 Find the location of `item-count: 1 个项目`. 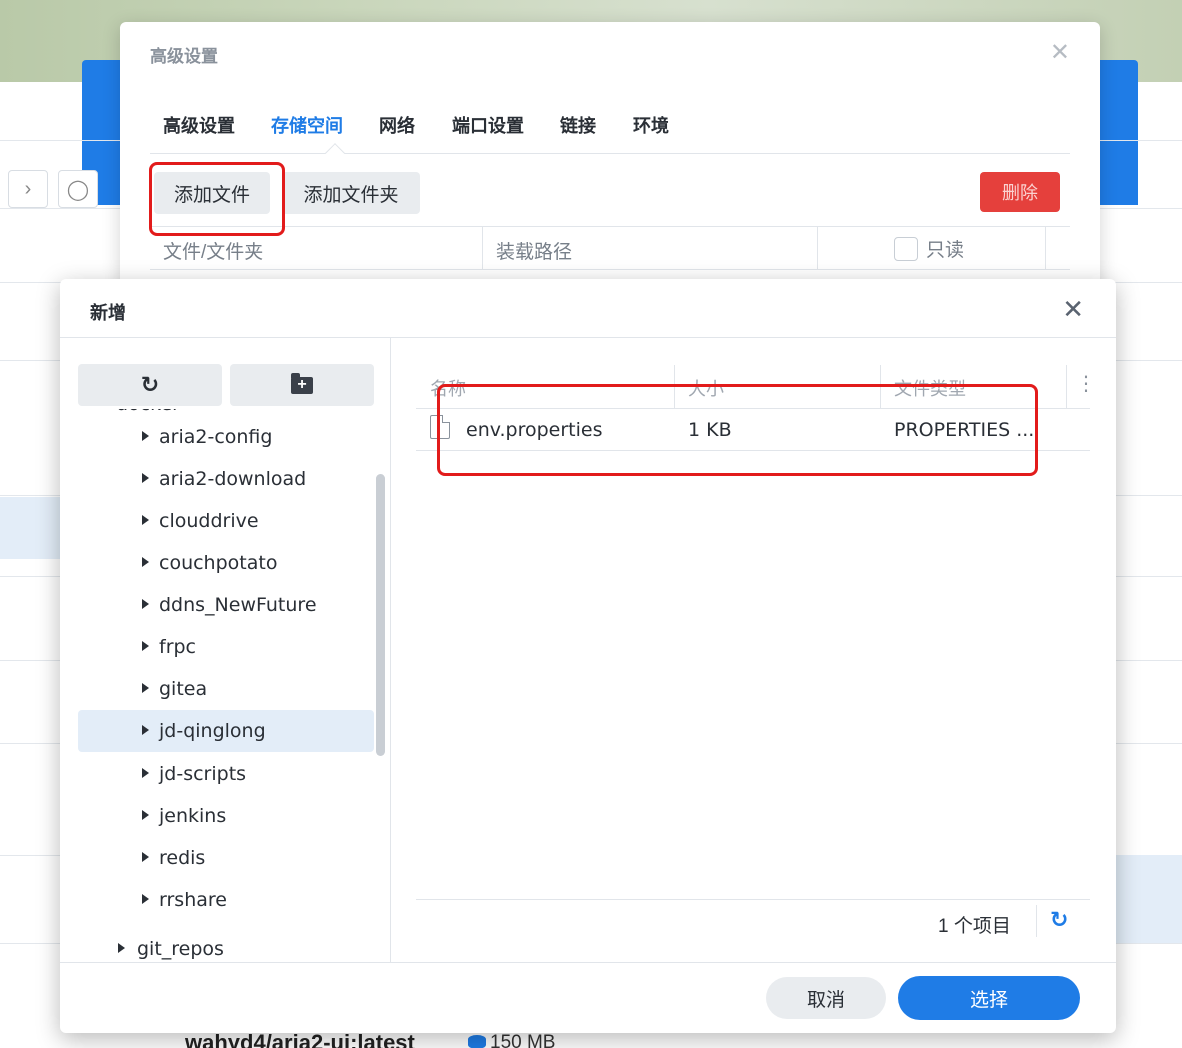

item-count: 1 个项目 is located at coordinates (974, 926).